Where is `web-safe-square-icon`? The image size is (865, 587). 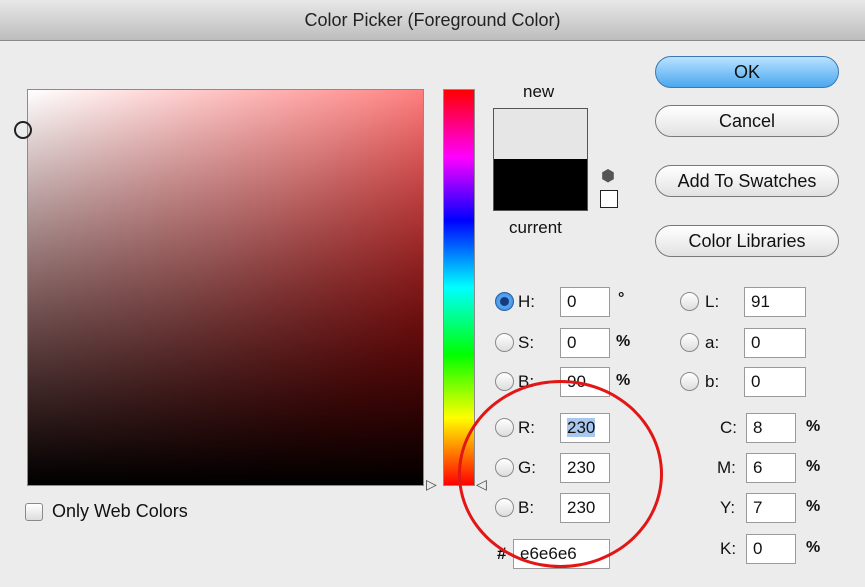 web-safe-square-icon is located at coordinates (609, 199).